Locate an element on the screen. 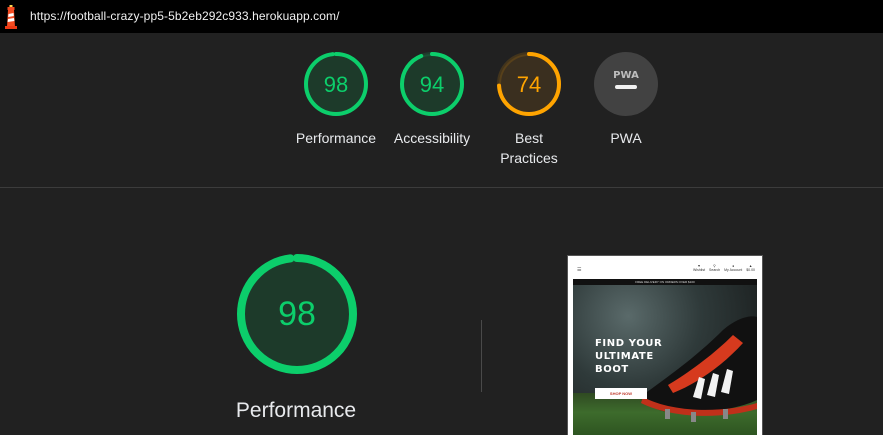 Image resolution: width=883 pixels, height=435 pixels. gauge-pwa: PWA PWA is located at coordinates (626, 99).